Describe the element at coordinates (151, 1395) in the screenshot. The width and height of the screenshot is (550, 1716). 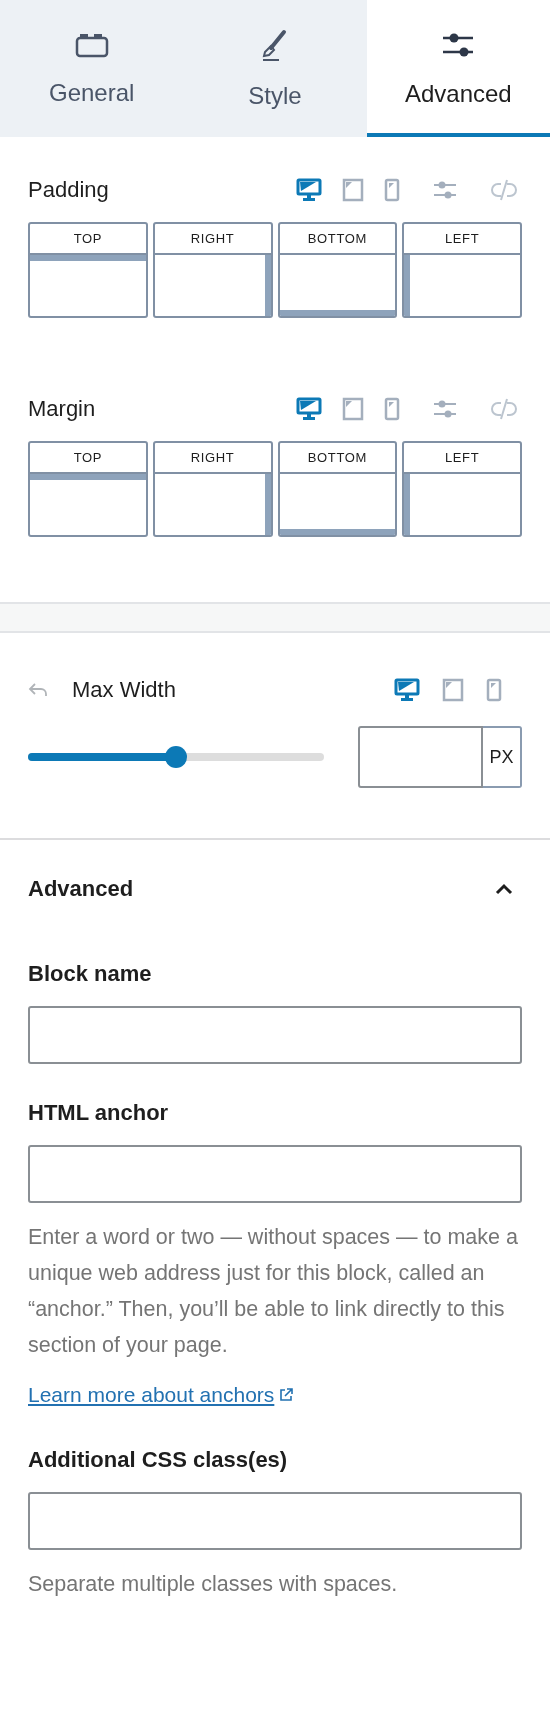
I see `learn-more-link: Learn more about anchors` at that location.